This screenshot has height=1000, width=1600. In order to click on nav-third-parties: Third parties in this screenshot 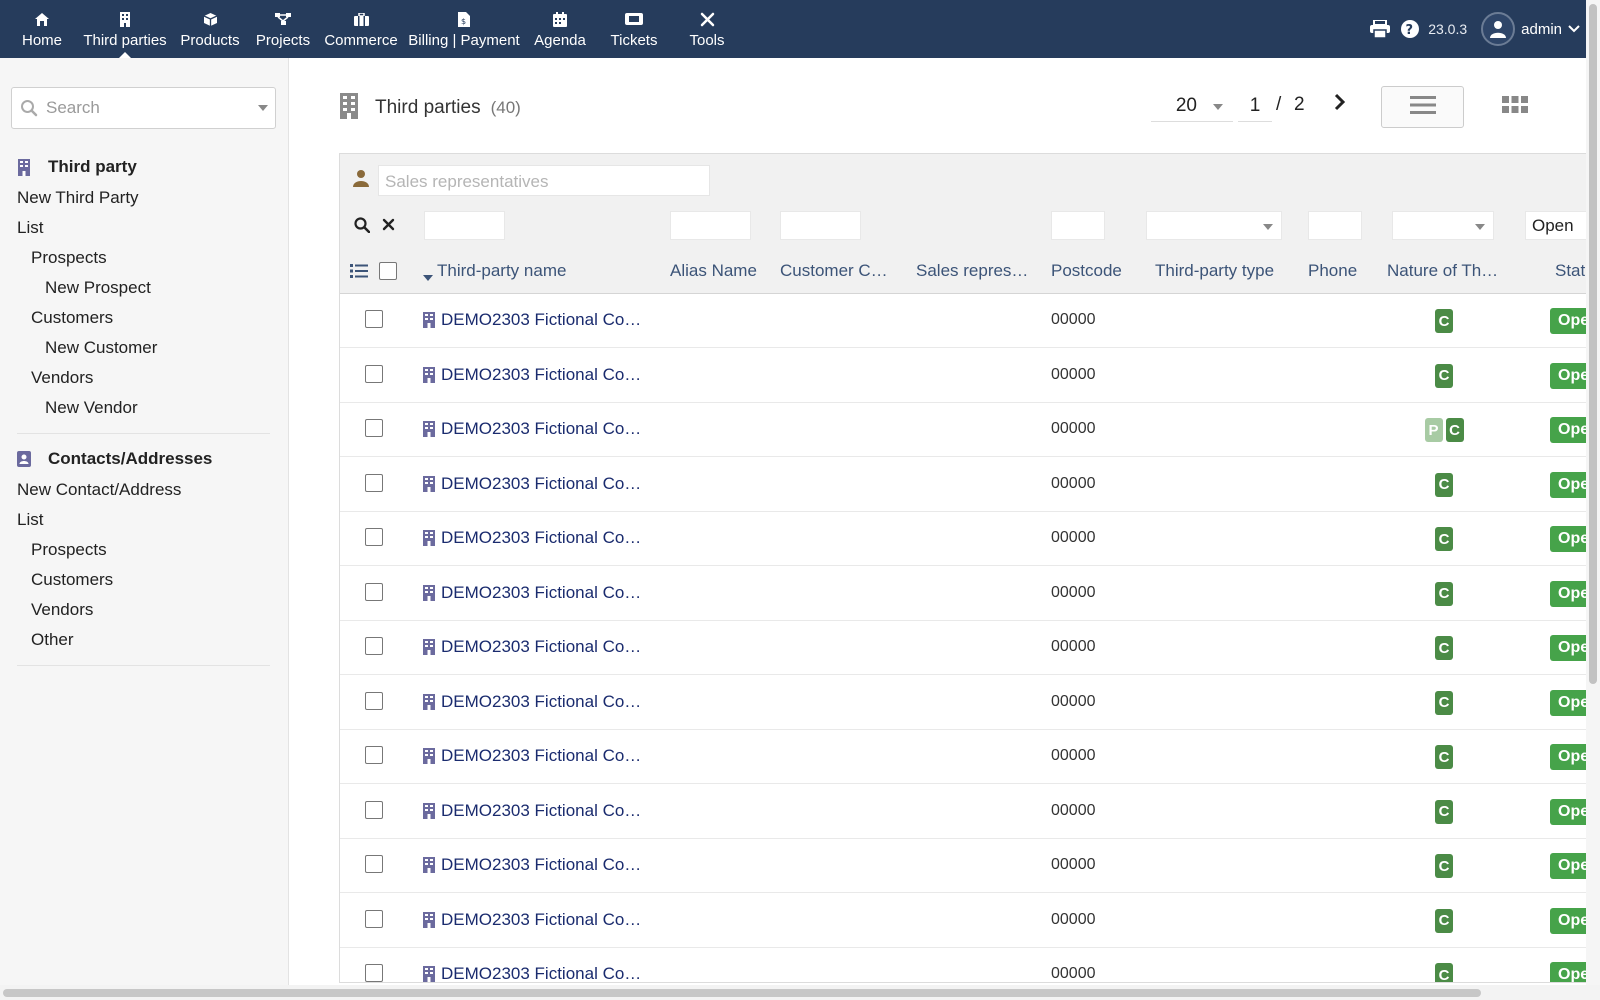, I will do `click(125, 29)`.